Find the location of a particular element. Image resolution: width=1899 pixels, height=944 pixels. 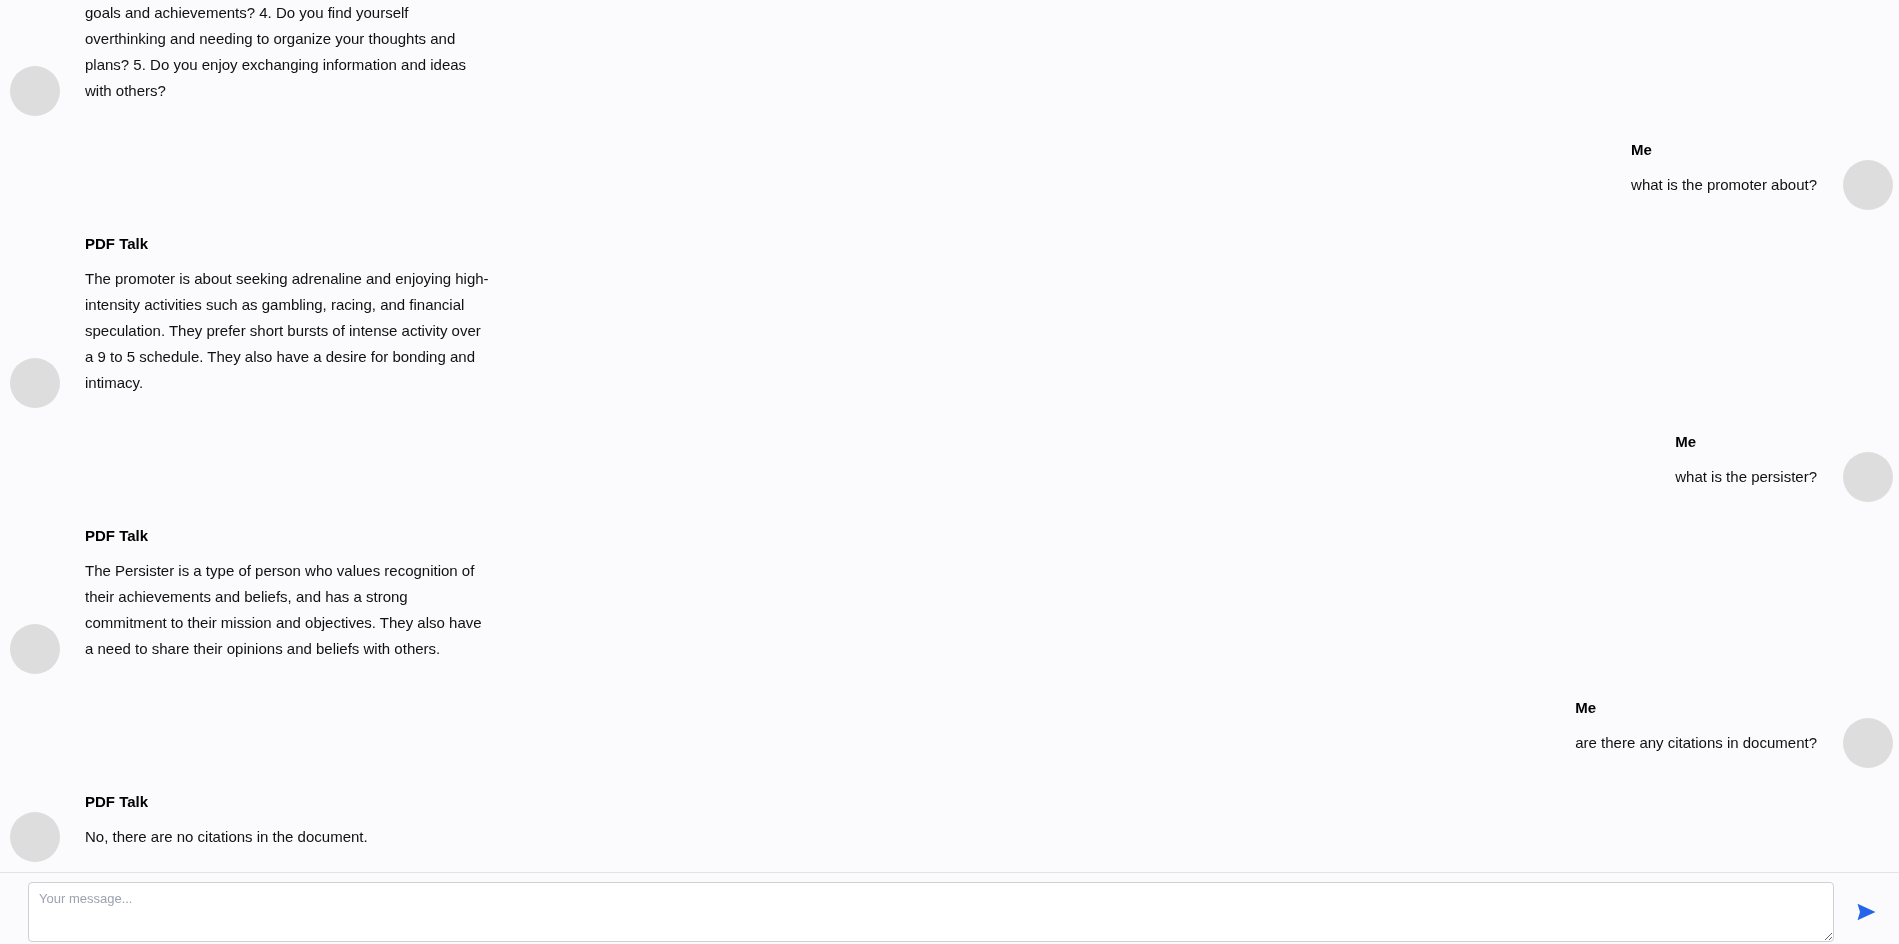

message-text: No, there are no citations in the document. is located at coordinates (226, 837).